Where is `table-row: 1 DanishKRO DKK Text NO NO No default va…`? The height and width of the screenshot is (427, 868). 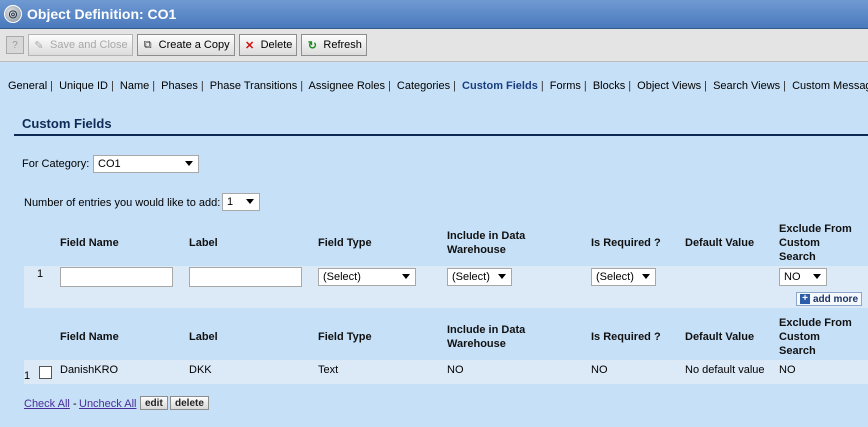 table-row: 1 DanishKRO DKK Text NO NO No default va… is located at coordinates (446, 372).